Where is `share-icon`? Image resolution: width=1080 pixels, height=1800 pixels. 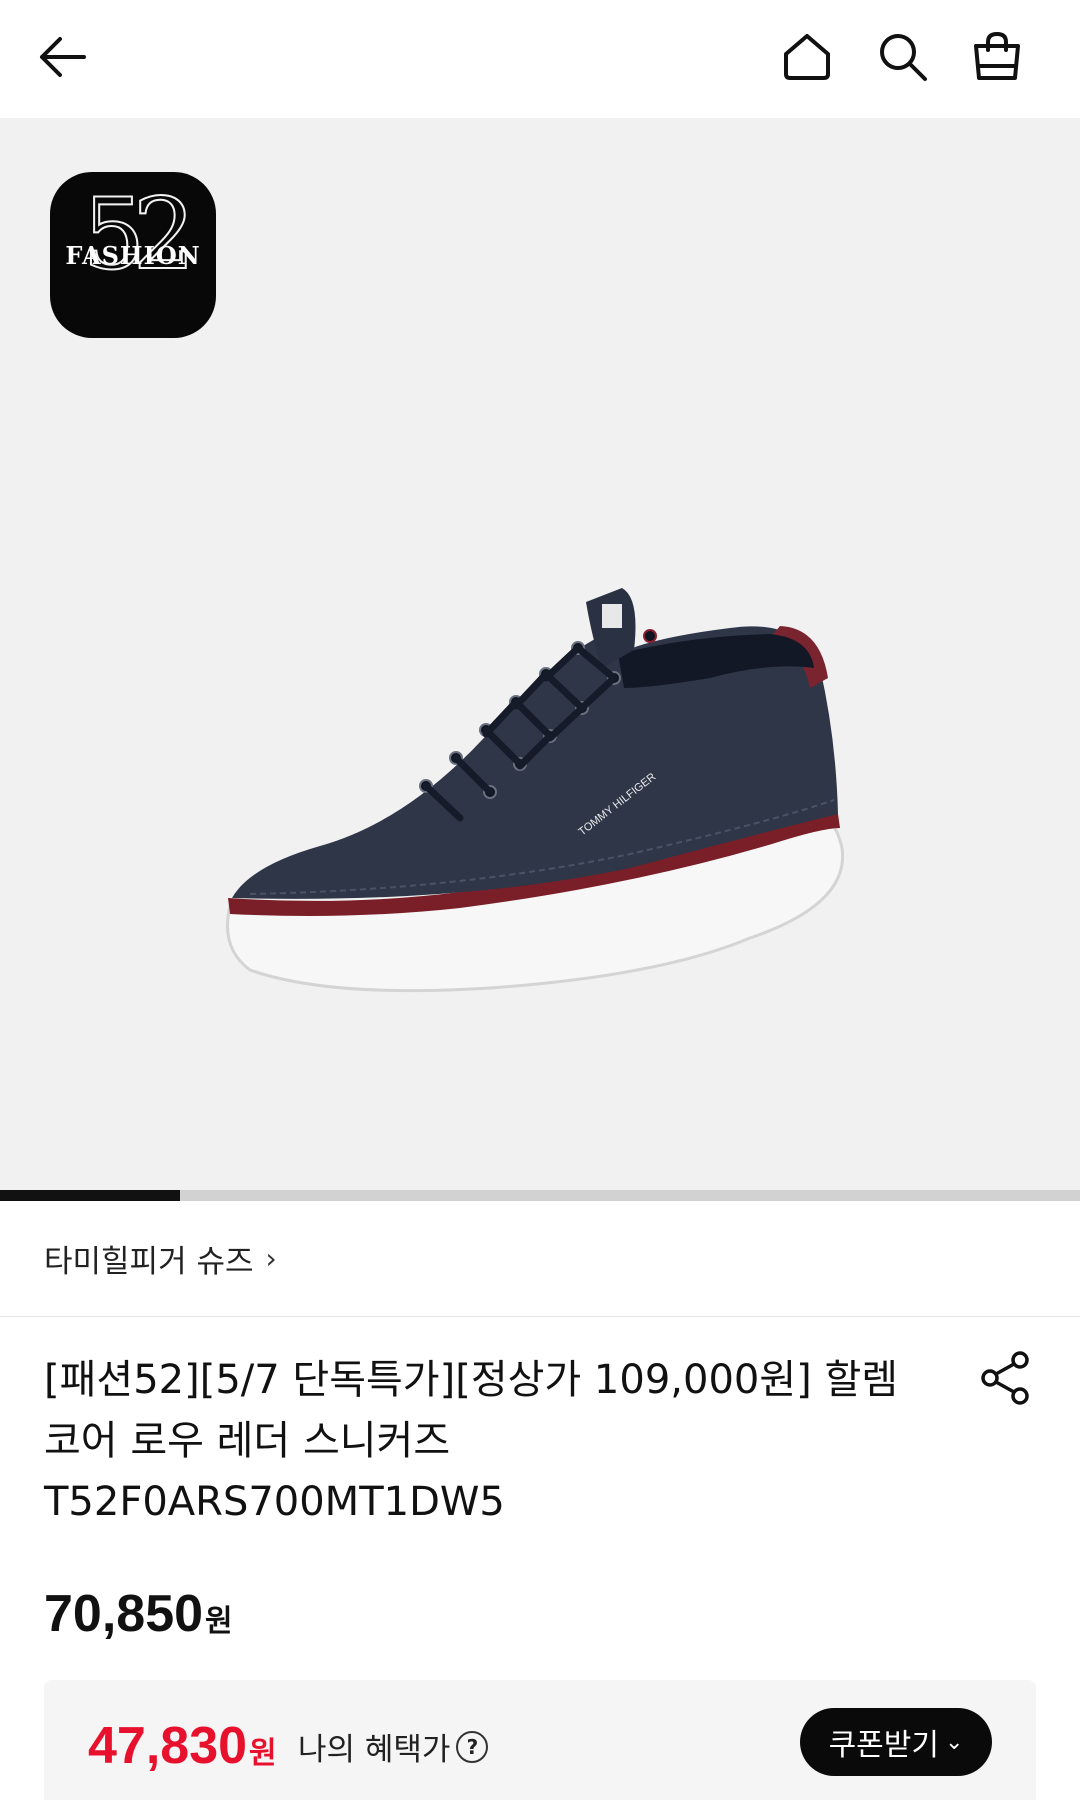
share-icon is located at coordinates (1005, 1378).